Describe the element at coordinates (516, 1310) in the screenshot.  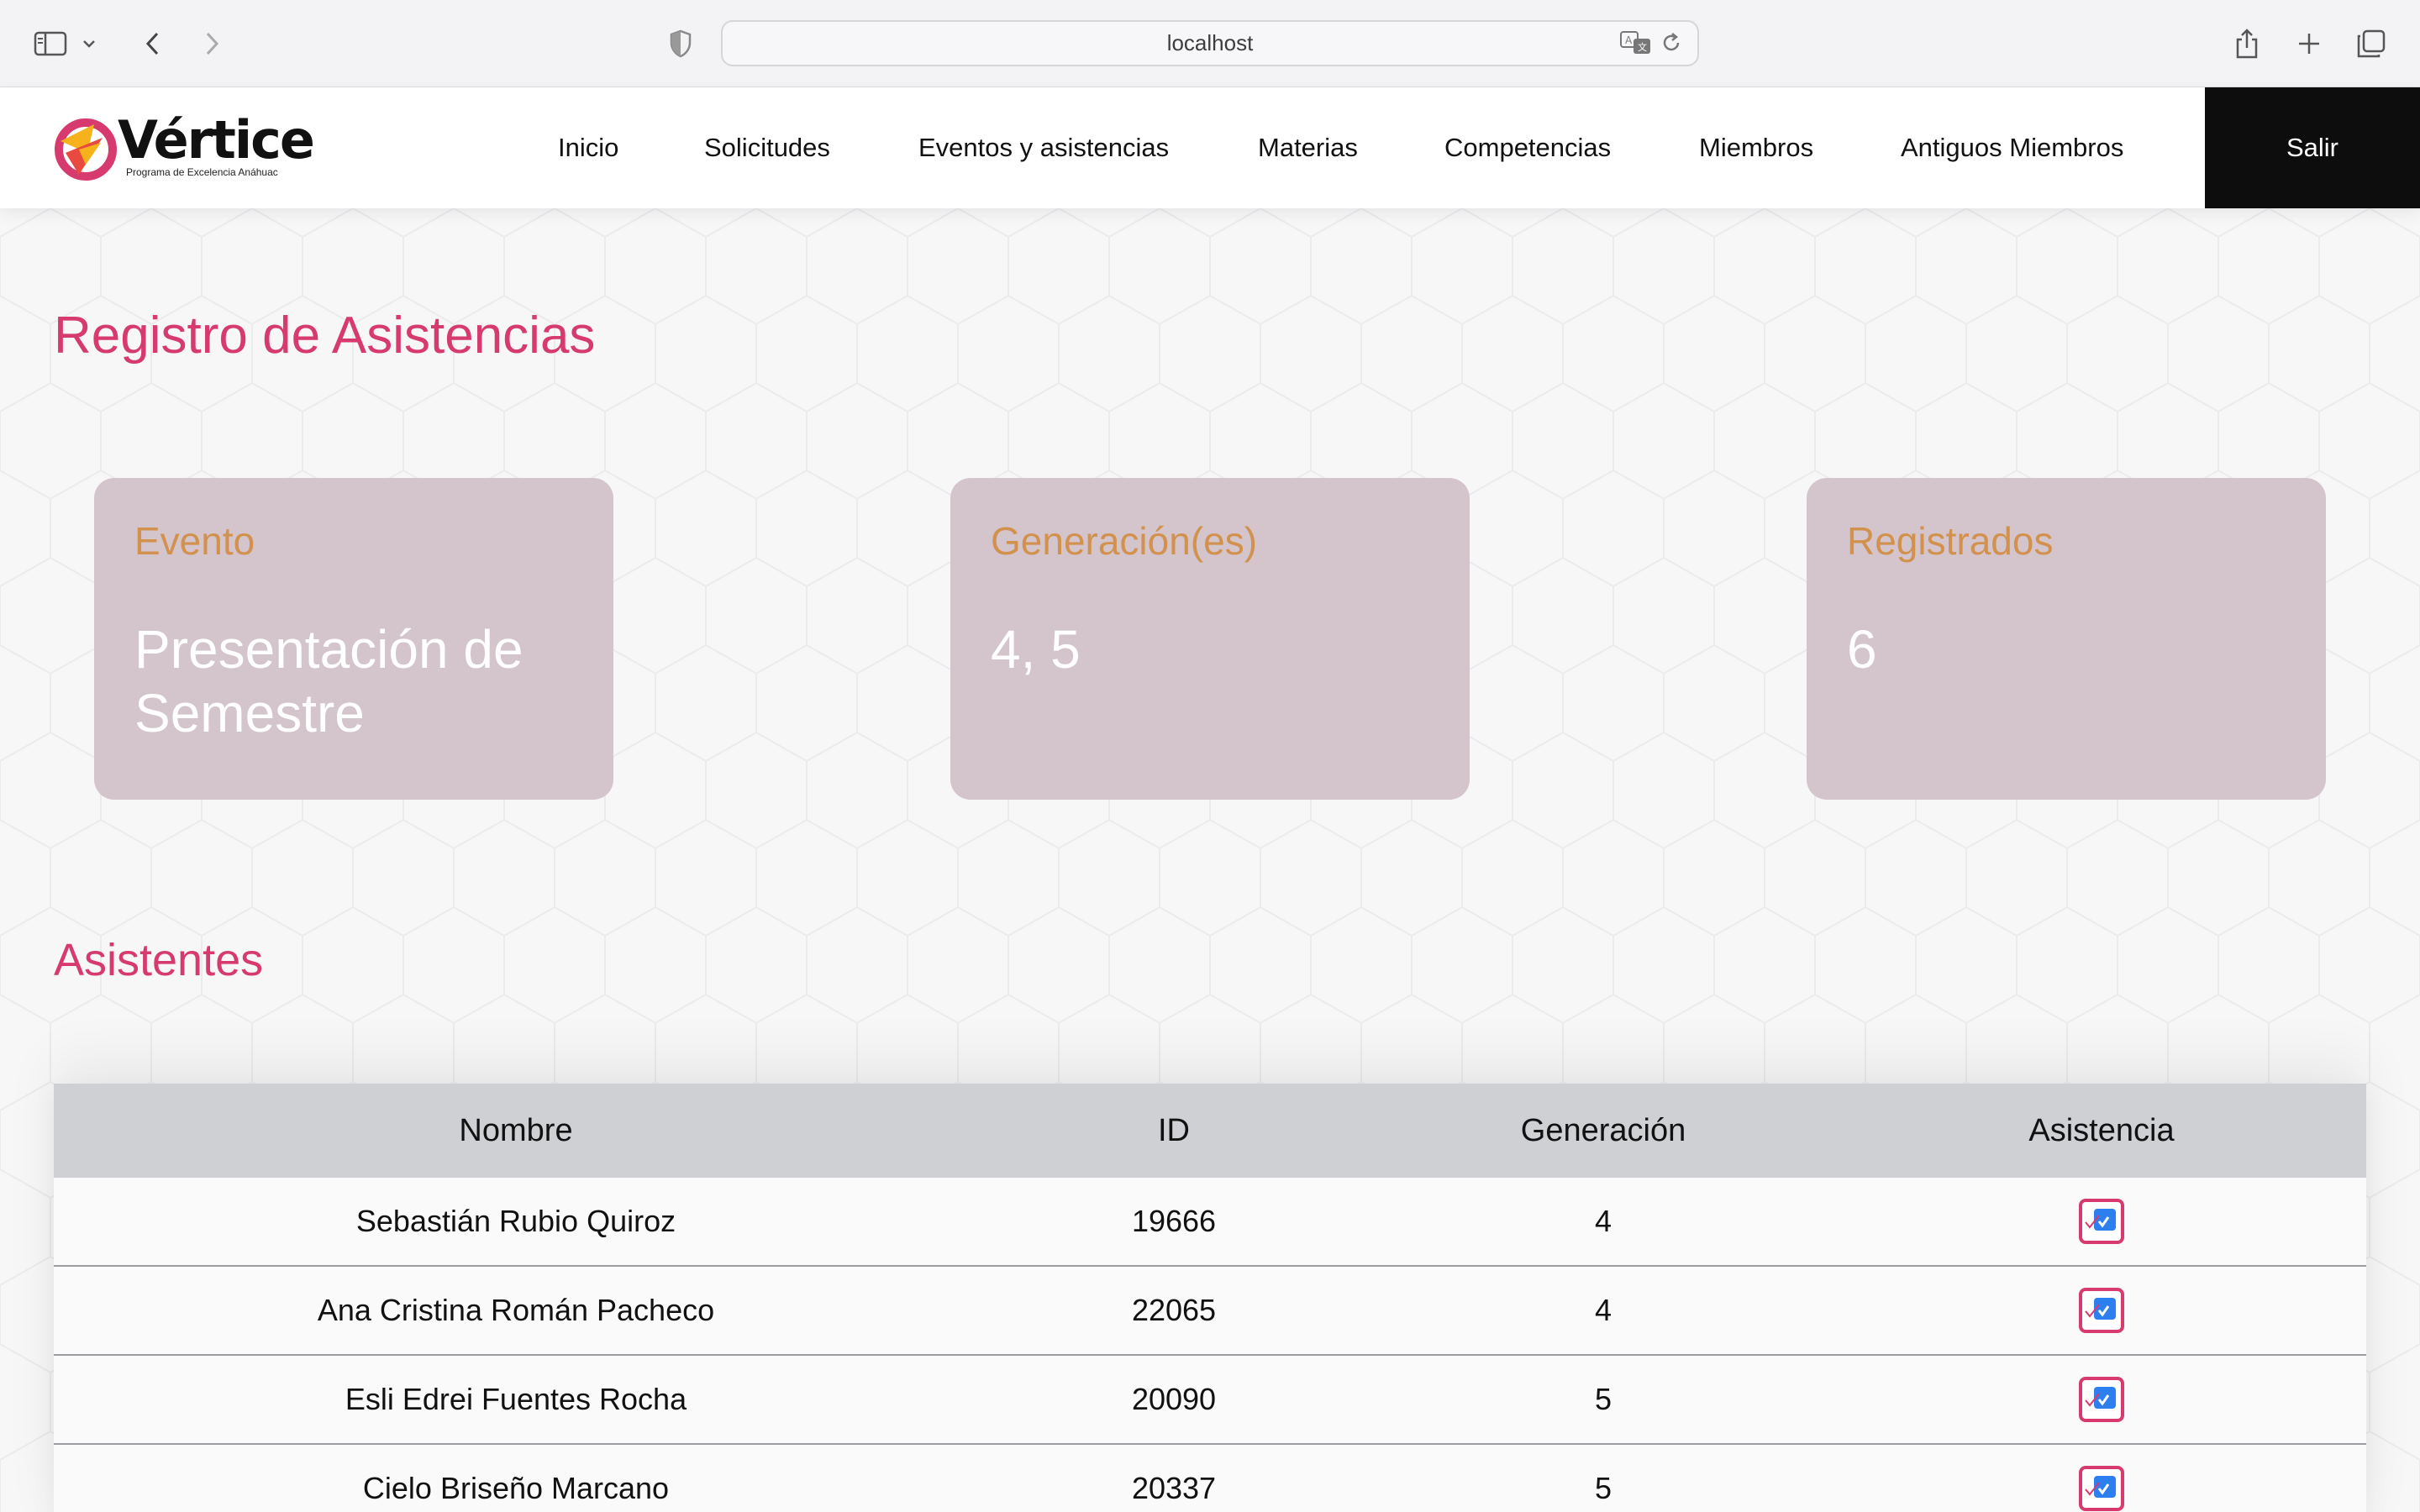
I see `cell-name: Ana Cristina Román Pacheco` at that location.